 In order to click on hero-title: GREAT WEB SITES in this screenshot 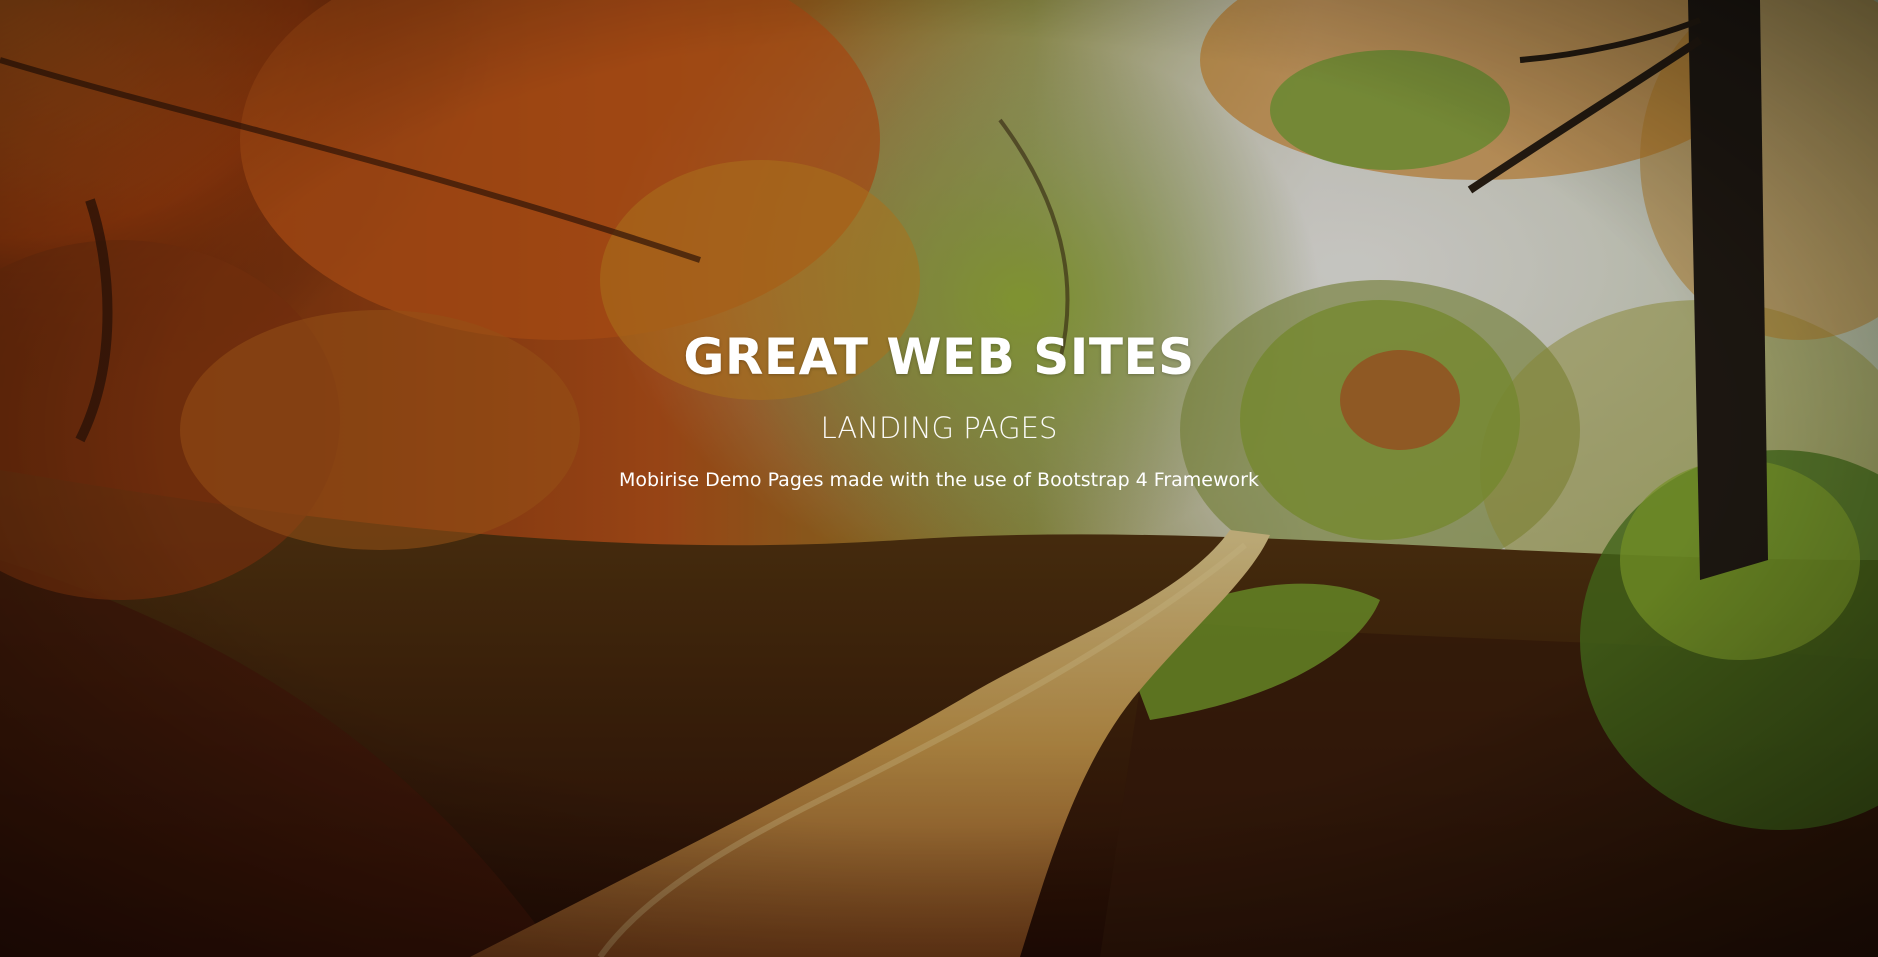, I will do `click(939, 357)`.